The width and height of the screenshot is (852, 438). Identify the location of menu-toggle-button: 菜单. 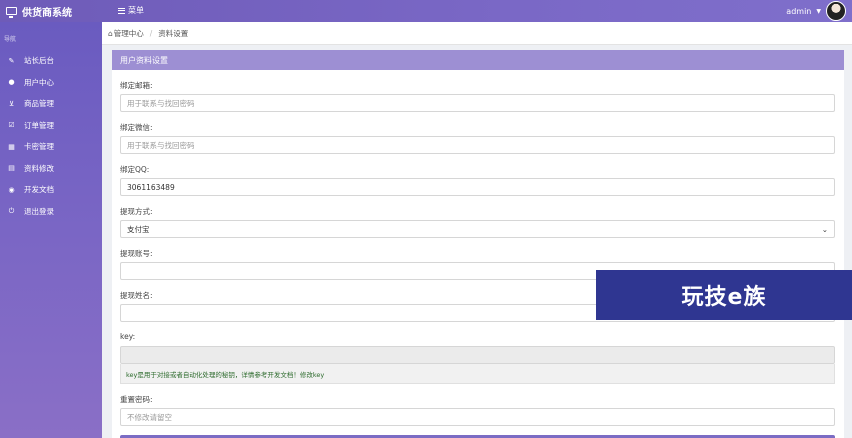
(131, 10).